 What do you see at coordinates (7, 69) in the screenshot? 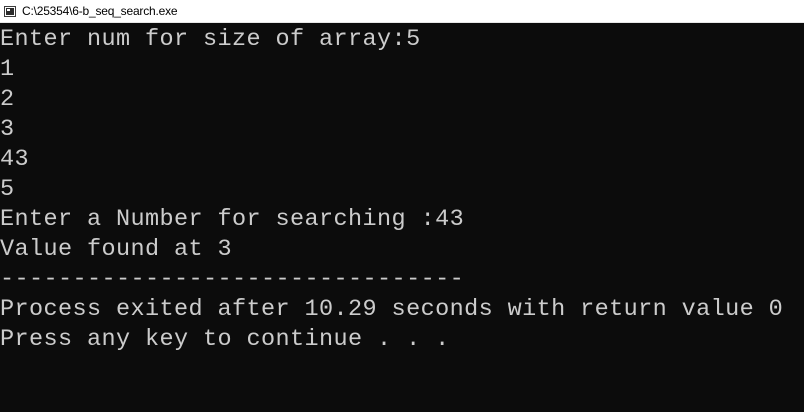
I see `console-line: 1` at bounding box center [7, 69].